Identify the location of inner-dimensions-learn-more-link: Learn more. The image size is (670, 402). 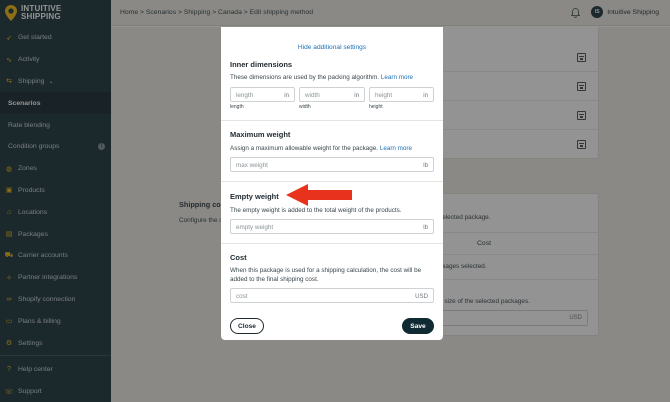
(397, 77).